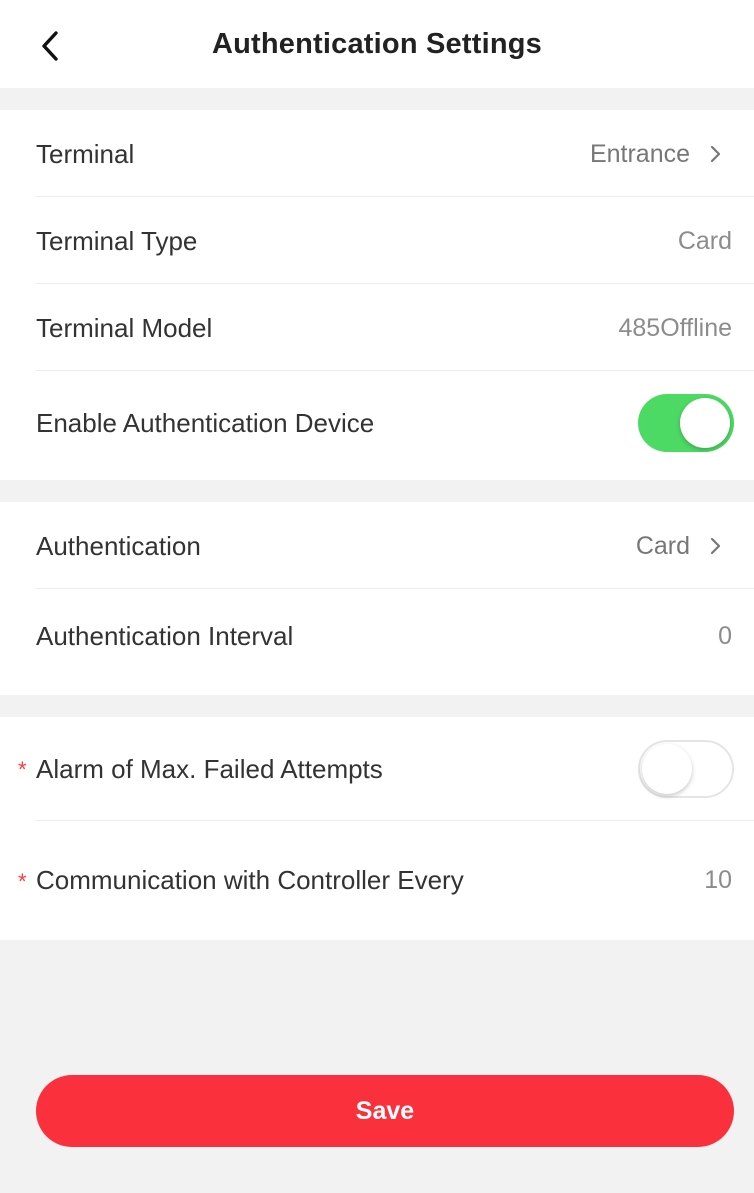  I want to click on header-bar: Authentication Settings, so click(377, 44).